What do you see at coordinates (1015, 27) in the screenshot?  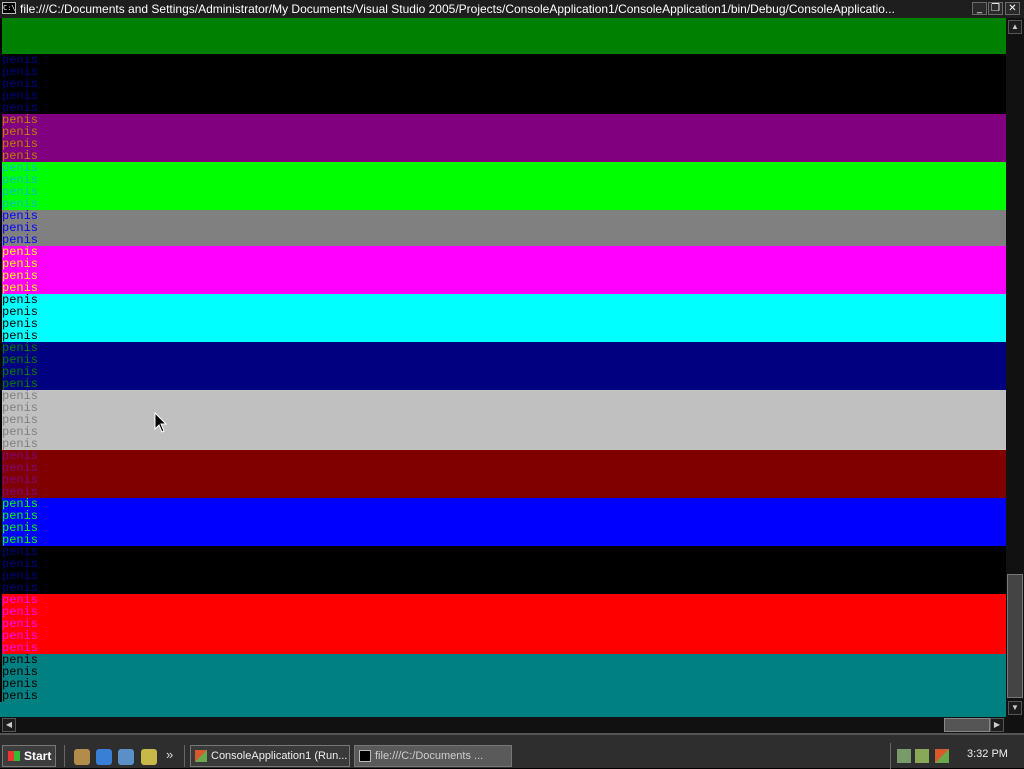 I see `scroll-up-arrow-icon: ▲` at bounding box center [1015, 27].